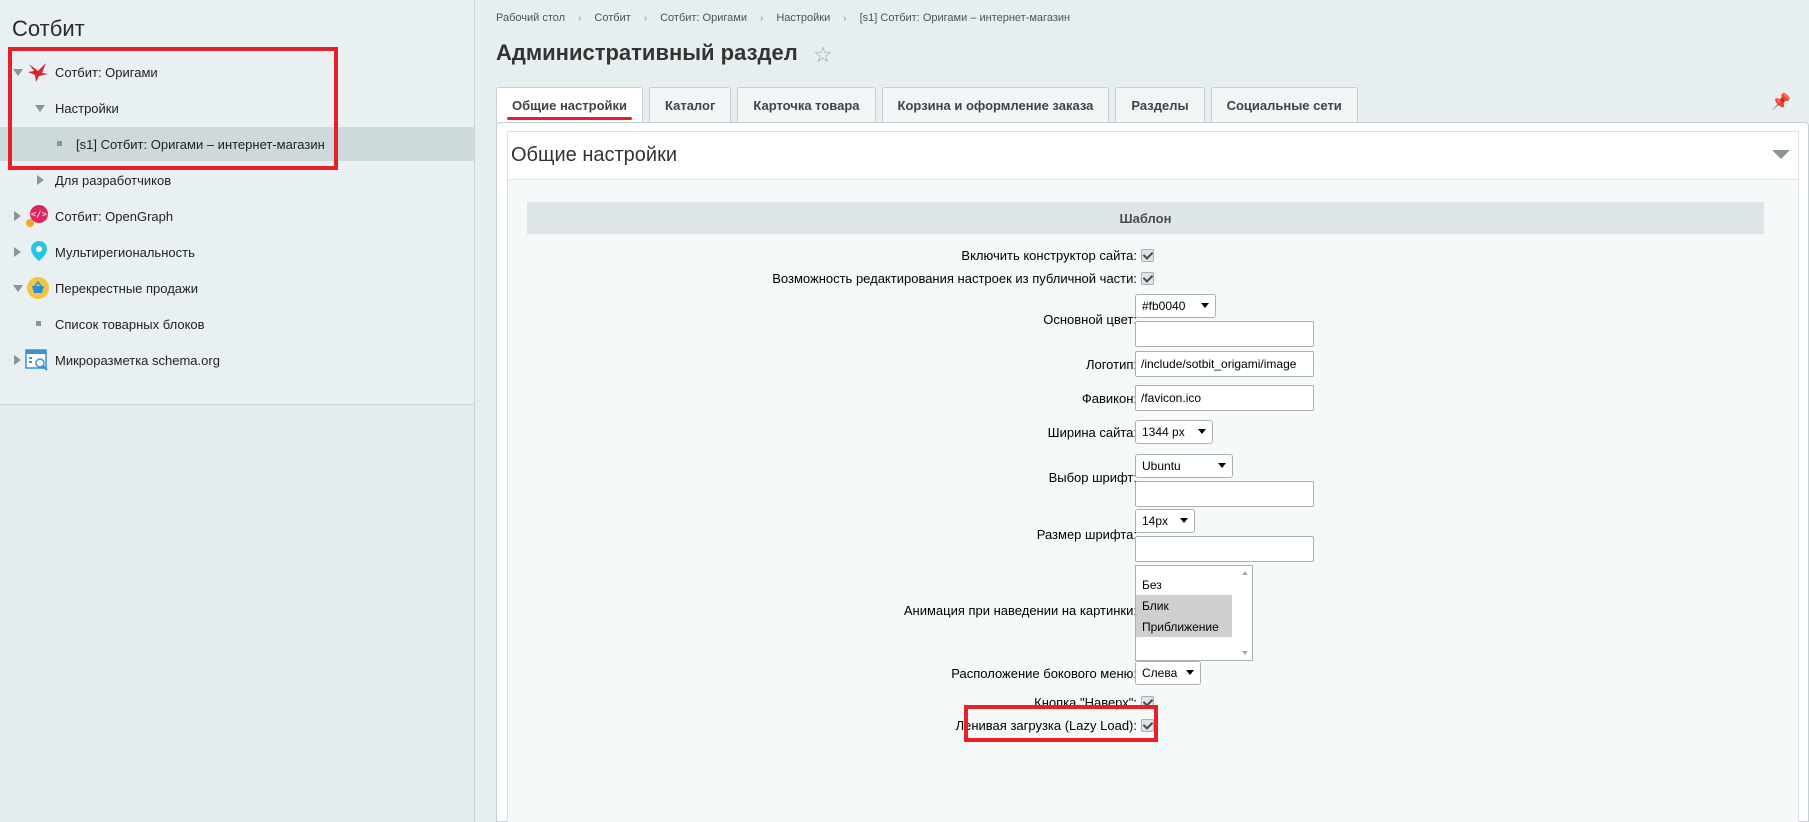  Describe the element at coordinates (569, 118) in the screenshot. I see `active-tab-underline` at that location.